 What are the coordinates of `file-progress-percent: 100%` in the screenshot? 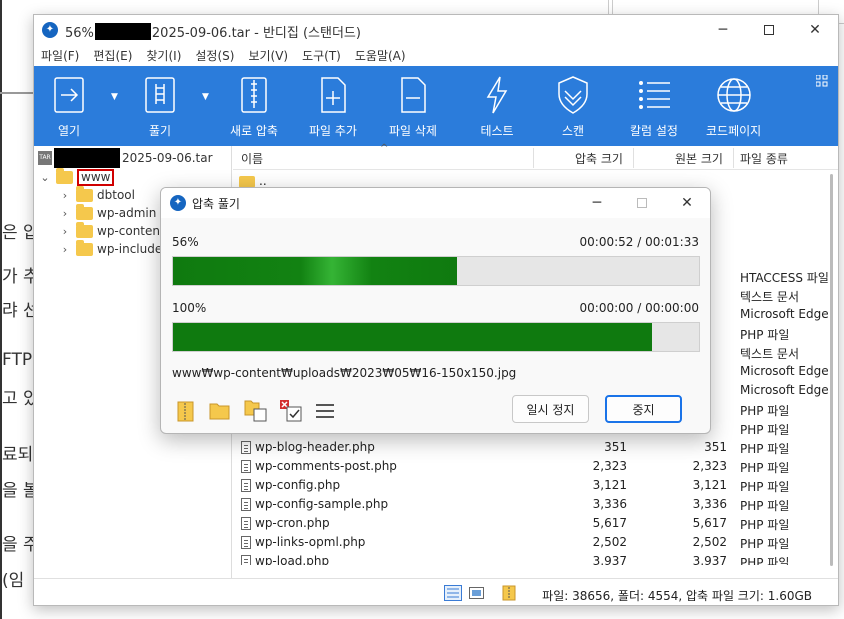 It's located at (189, 308).